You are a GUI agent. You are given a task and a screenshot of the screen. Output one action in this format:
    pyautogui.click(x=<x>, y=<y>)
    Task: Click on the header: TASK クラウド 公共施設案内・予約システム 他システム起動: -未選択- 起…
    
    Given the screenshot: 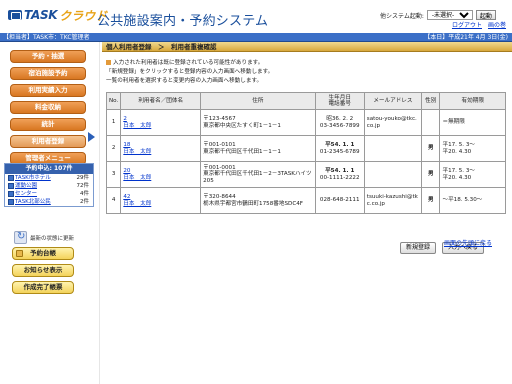 What is the action you would take?
    pyautogui.click(x=256, y=16)
    